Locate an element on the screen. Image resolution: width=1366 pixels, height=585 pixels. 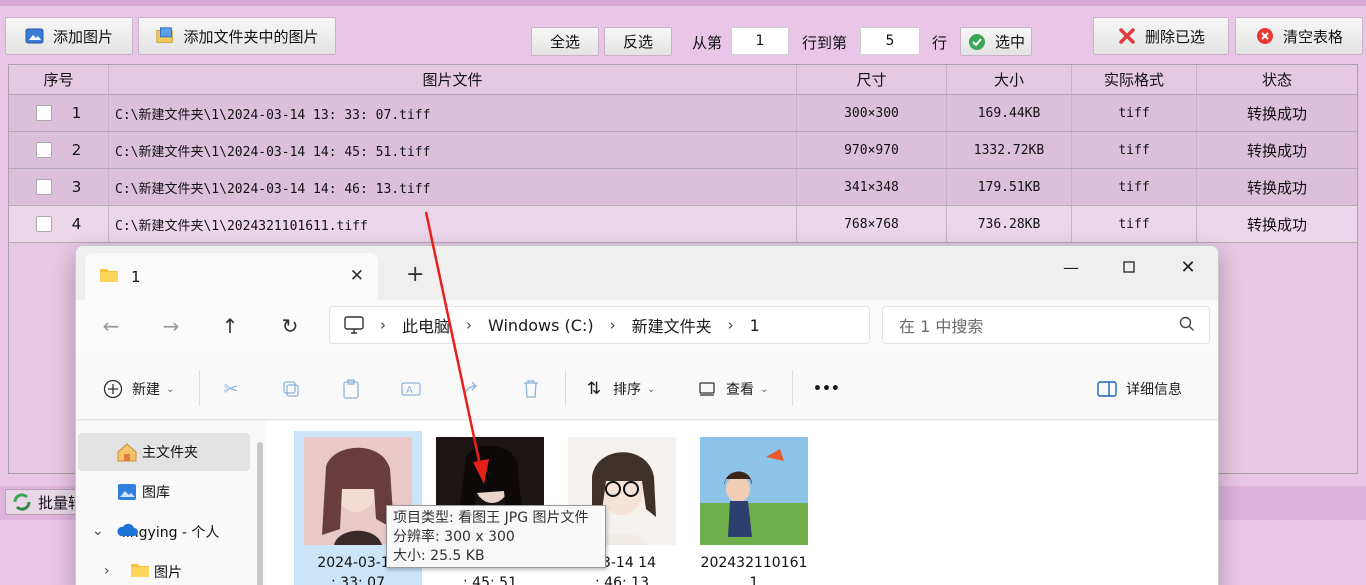
navigation-pane: 主文件夹 图库 ⌄ lingying - 个人 › 图片 is located at coordinates (171, 503).